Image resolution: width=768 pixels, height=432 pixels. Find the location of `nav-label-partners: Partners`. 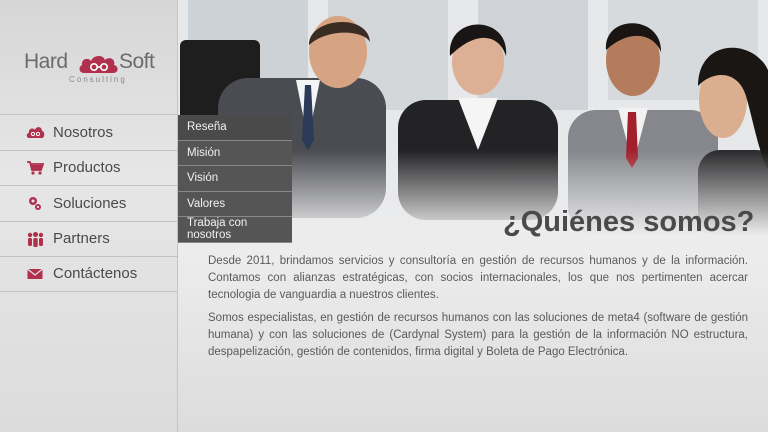

nav-label-partners: Partners is located at coordinates (81, 239).